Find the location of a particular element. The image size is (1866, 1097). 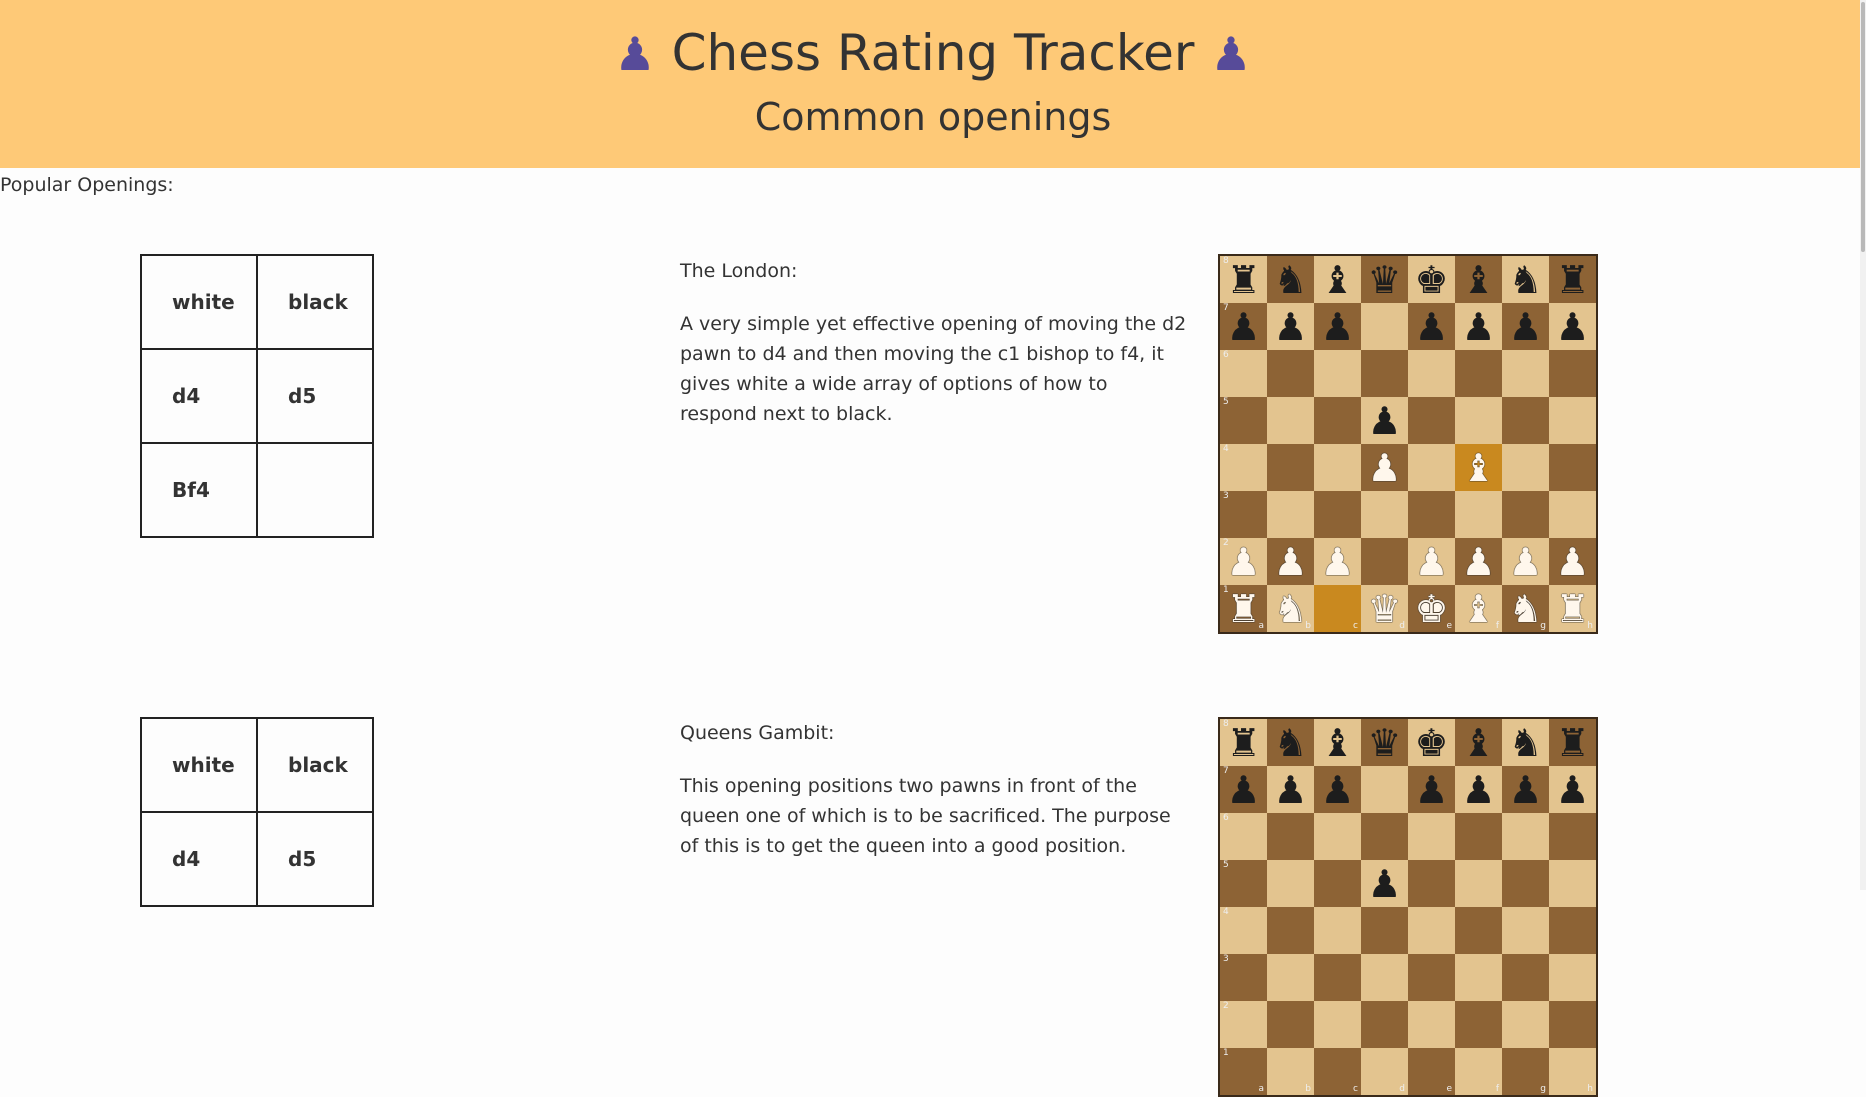

board-square-g3 is located at coordinates (1525, 977).